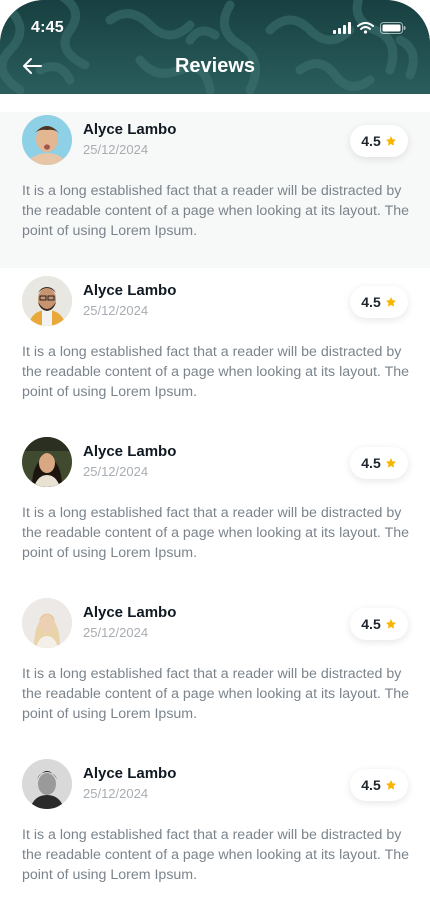 The width and height of the screenshot is (430, 900). I want to click on status-icons, so click(369, 28).